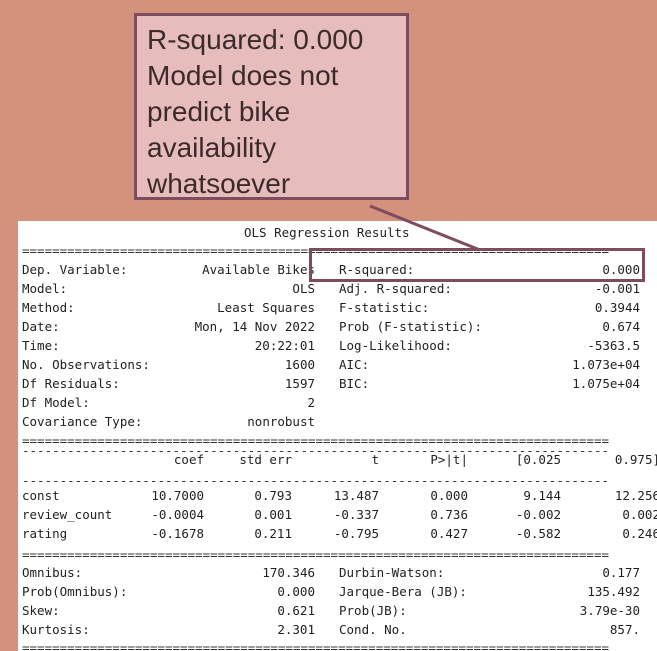 This screenshot has height=651, width=657. I want to click on callout-line: R-squared: 0.000, so click(255, 39).